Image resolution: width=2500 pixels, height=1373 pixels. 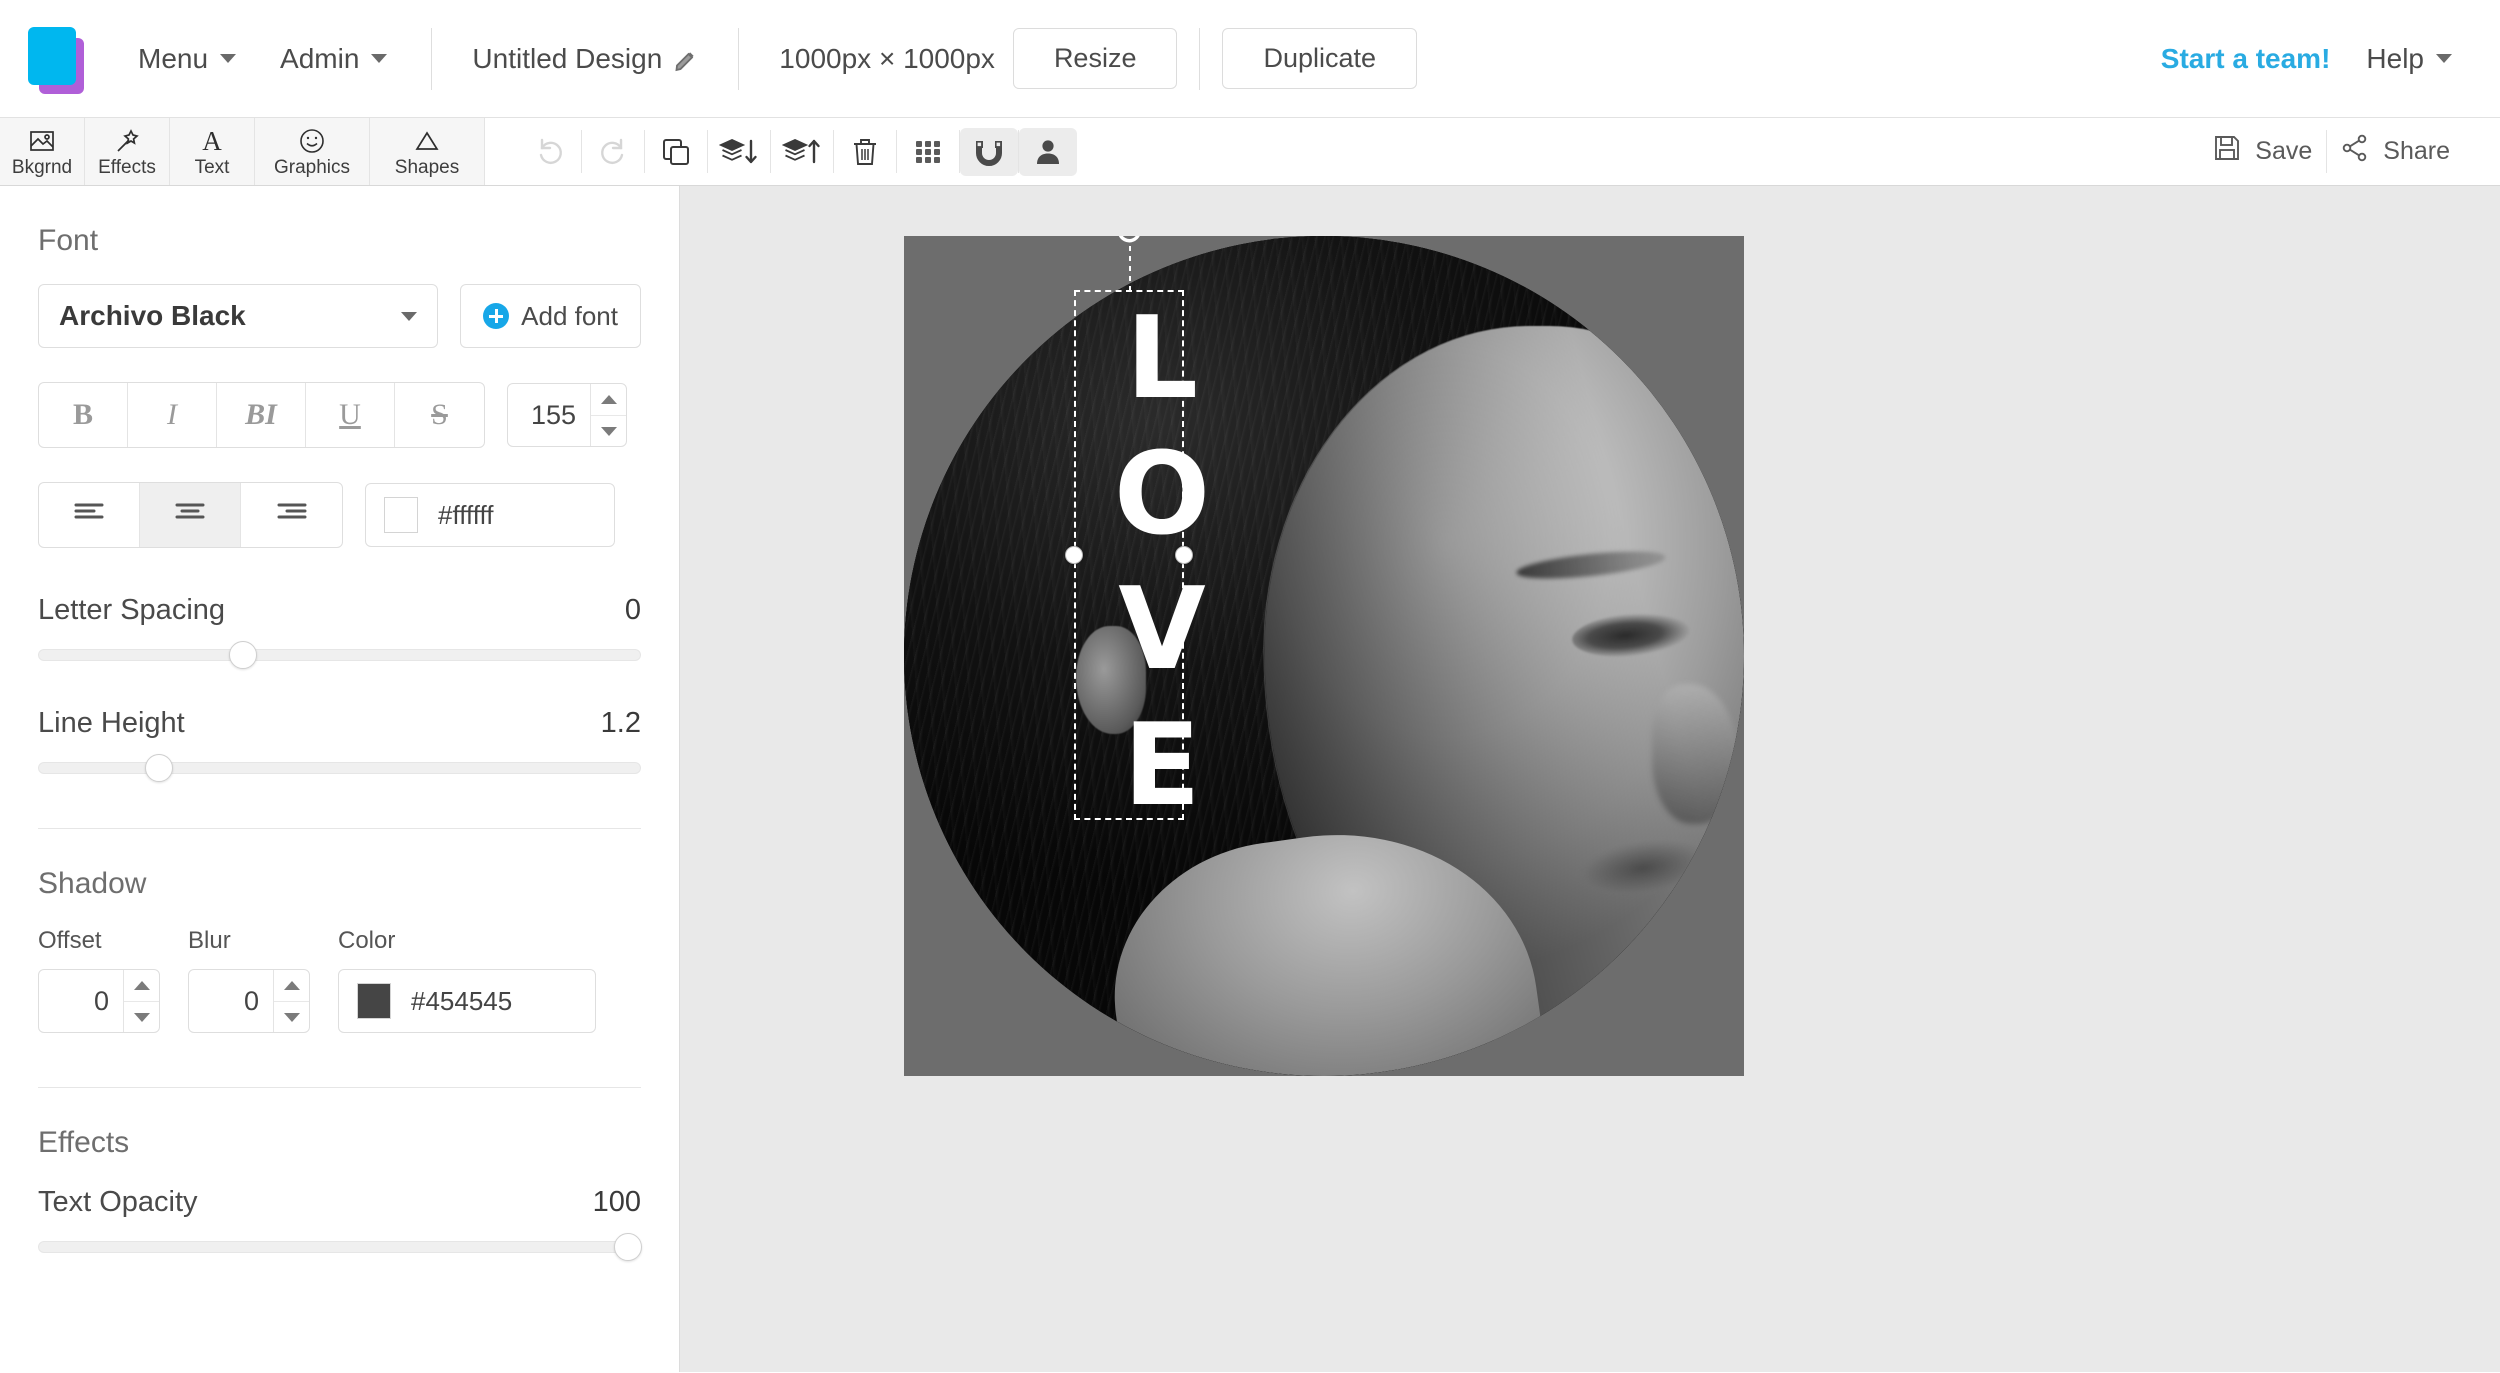 I want to click on italic-button: I, so click(x=172, y=415).